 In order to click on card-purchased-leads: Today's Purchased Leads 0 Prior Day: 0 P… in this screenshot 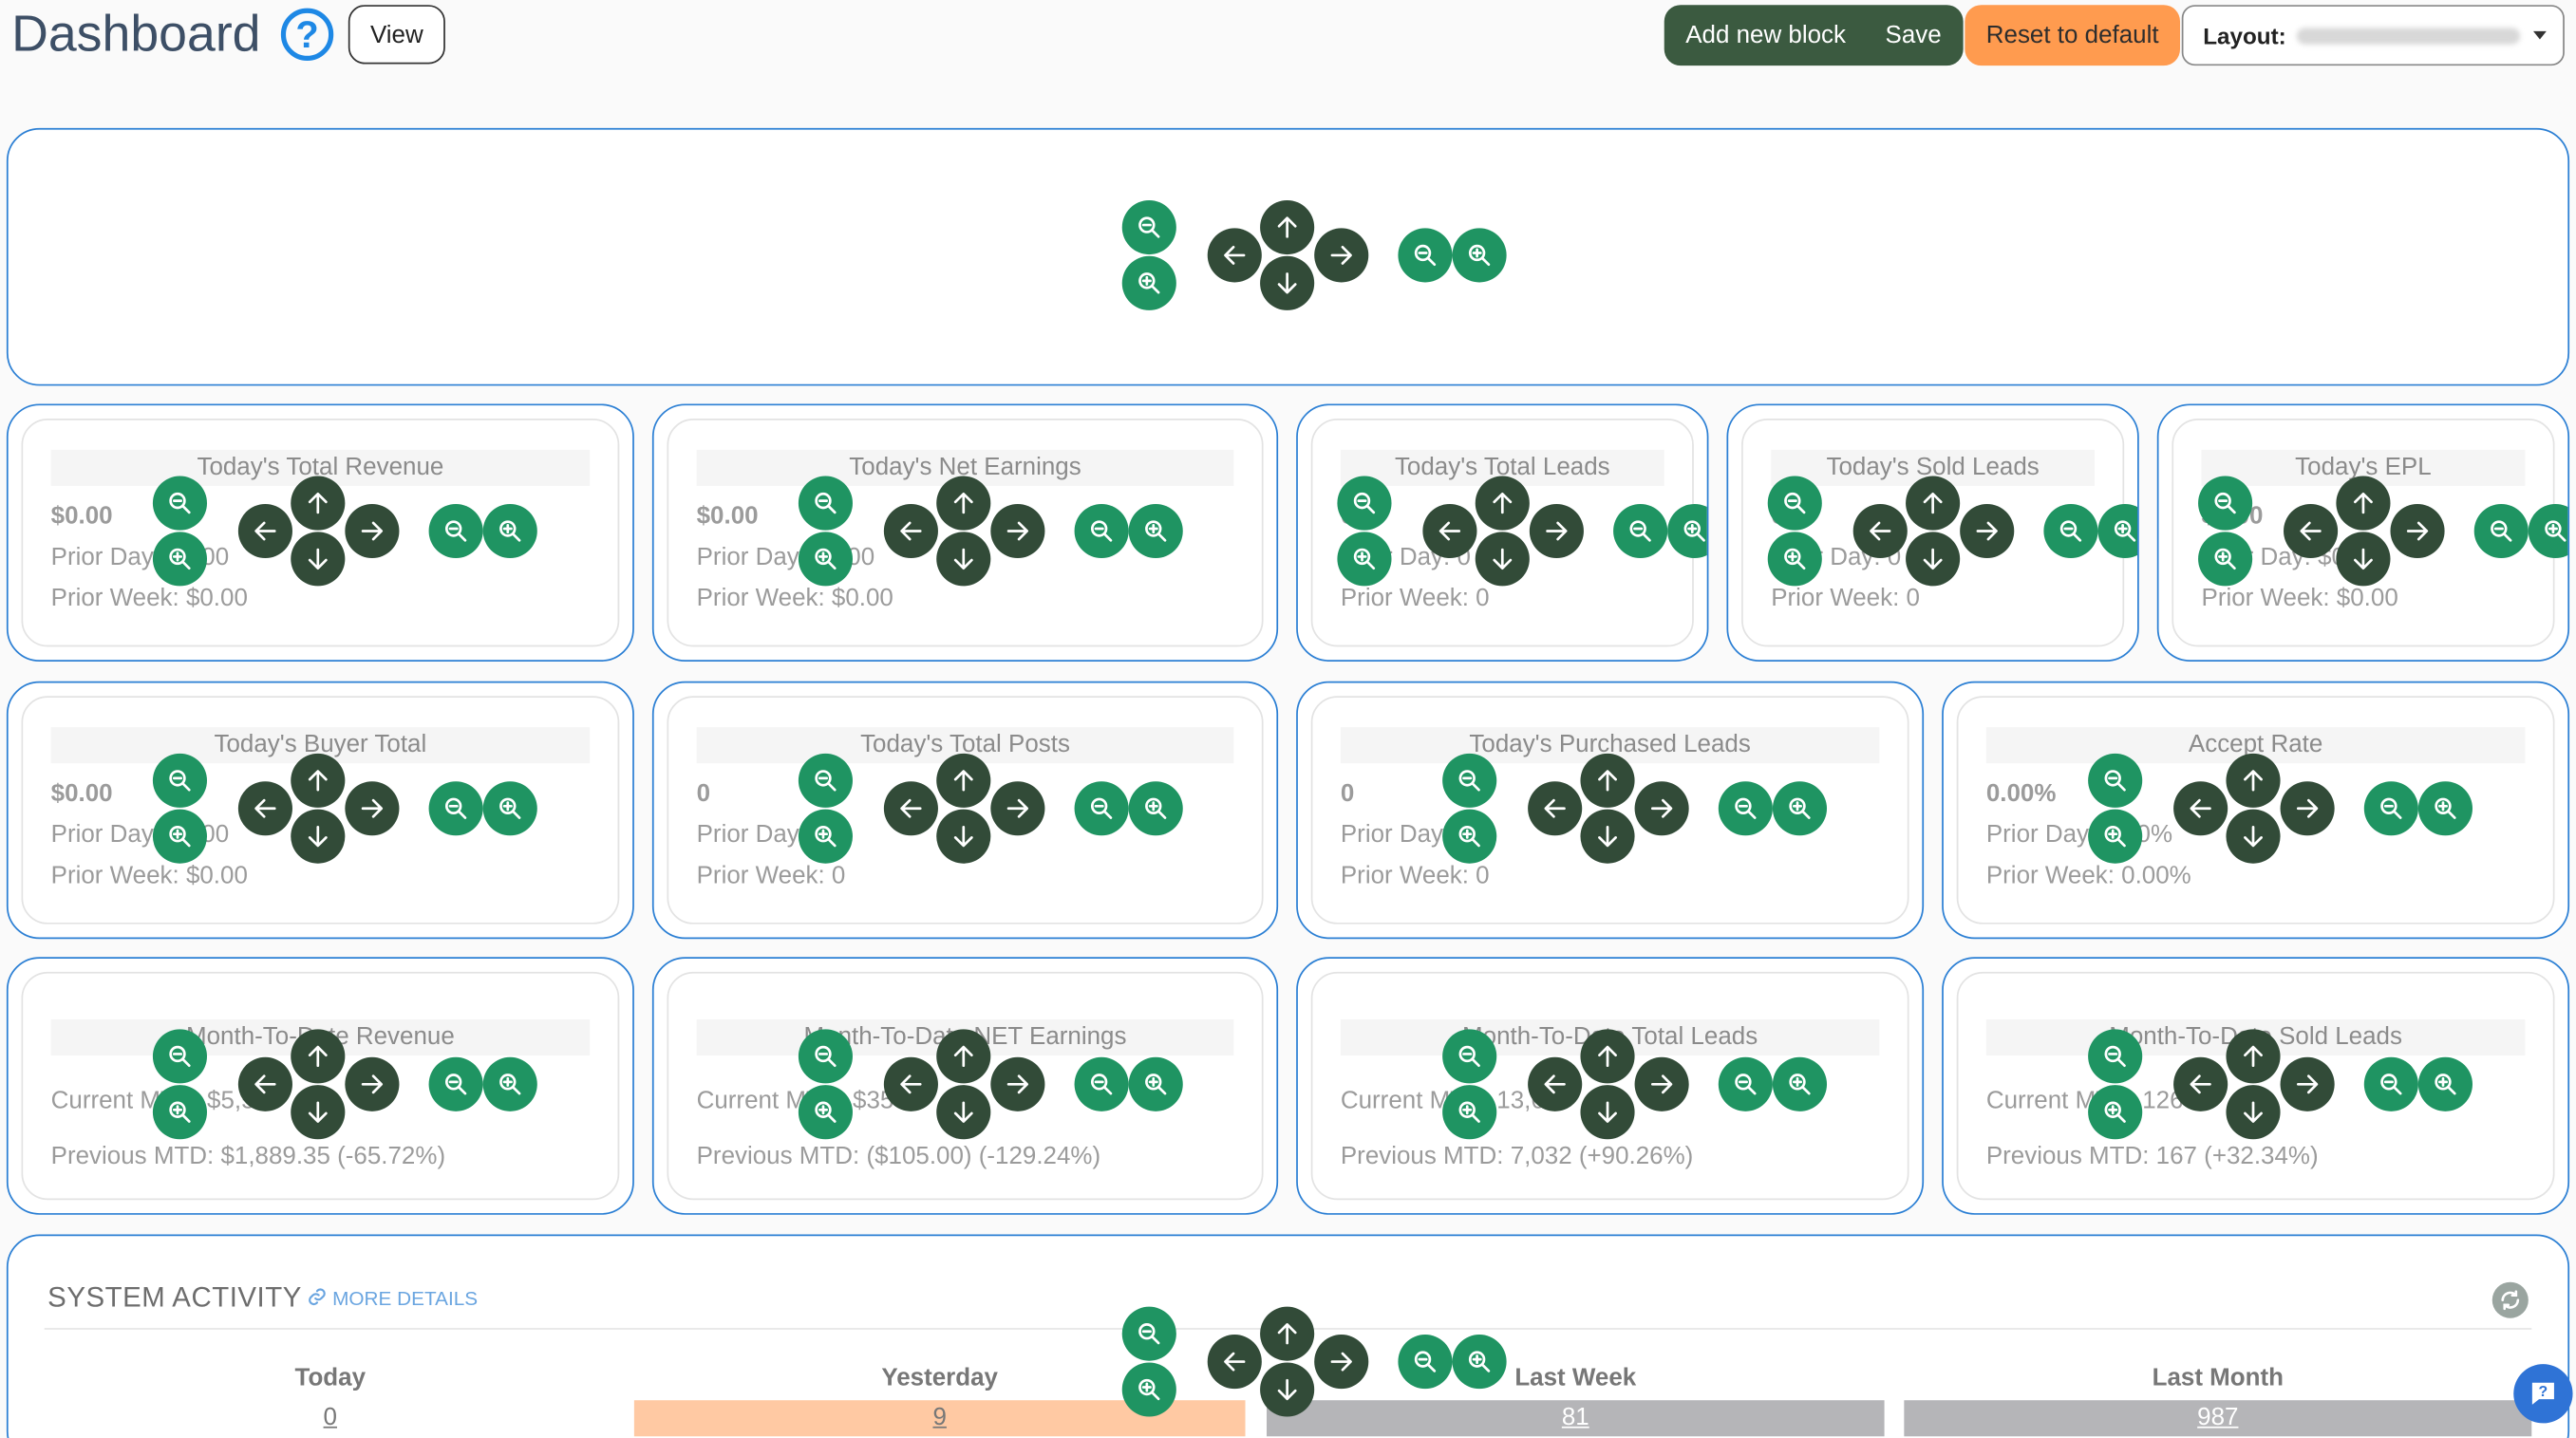, I will do `click(1610, 810)`.